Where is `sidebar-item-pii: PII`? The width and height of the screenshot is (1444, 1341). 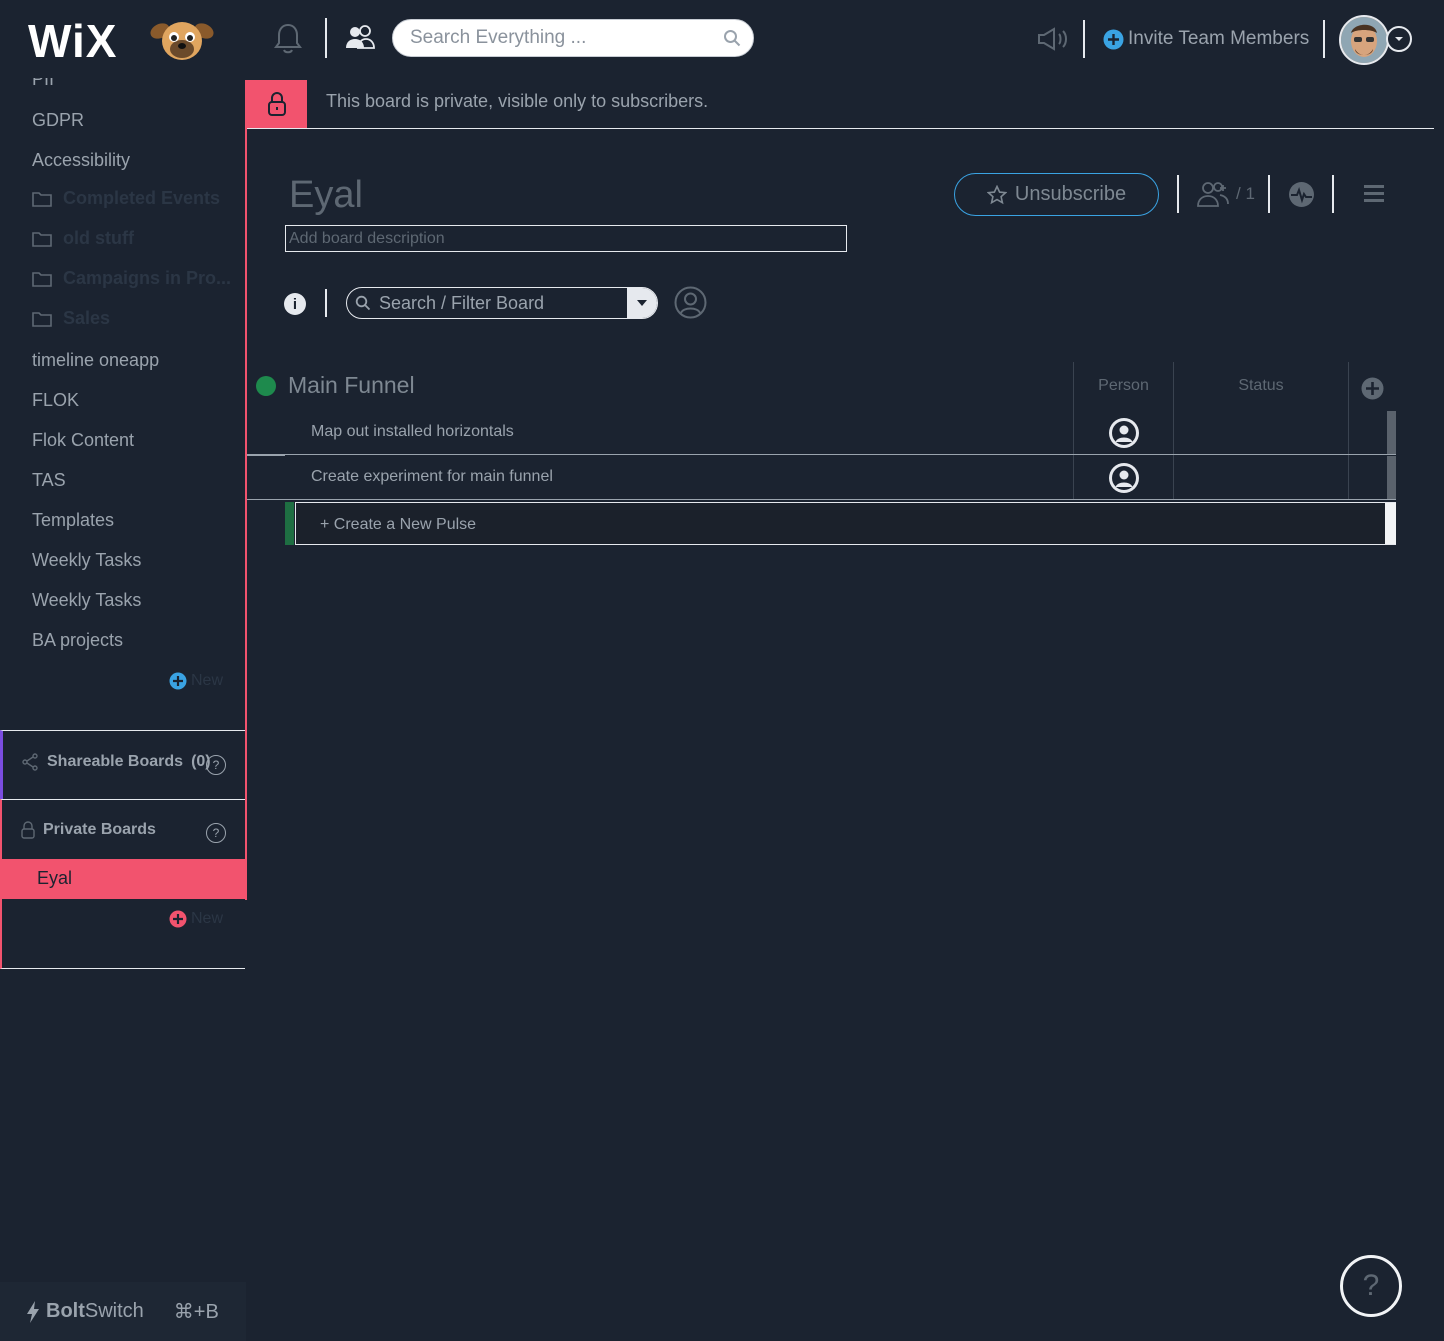
sidebar-item-pii: PII is located at coordinates (43, 84).